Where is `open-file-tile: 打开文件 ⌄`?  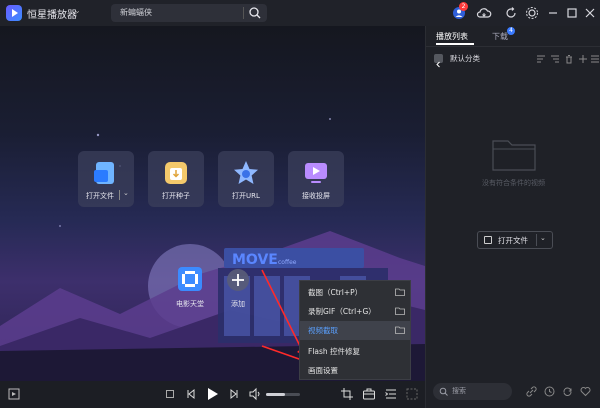
open-file-tile: 打开文件 ⌄ is located at coordinates (106, 179).